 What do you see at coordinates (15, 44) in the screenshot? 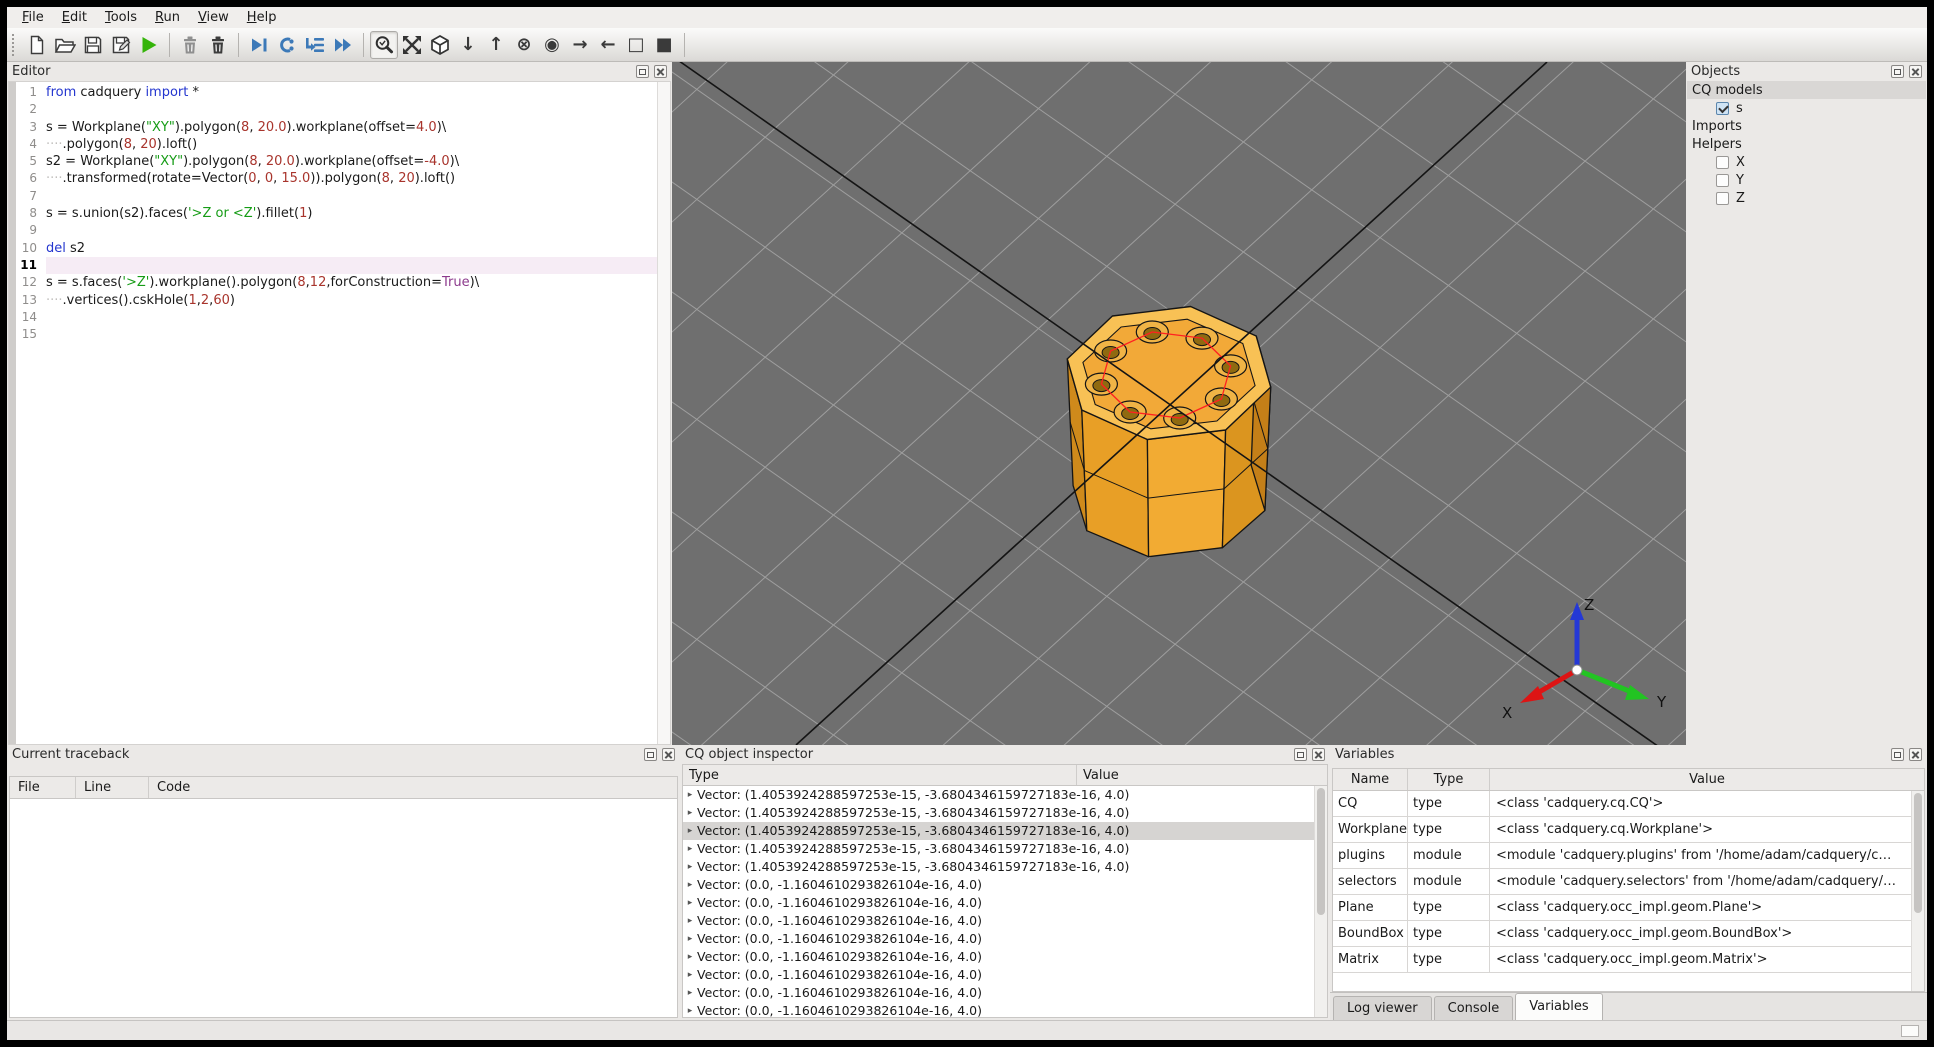
I see `toolbar-drag-handle` at bounding box center [15, 44].